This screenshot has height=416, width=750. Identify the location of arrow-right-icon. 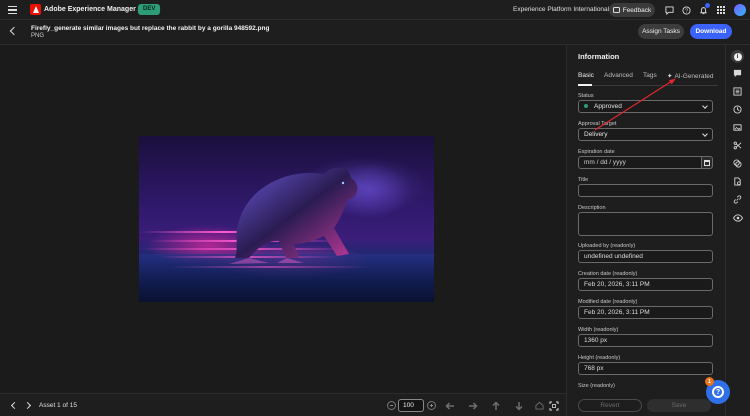
(472, 405).